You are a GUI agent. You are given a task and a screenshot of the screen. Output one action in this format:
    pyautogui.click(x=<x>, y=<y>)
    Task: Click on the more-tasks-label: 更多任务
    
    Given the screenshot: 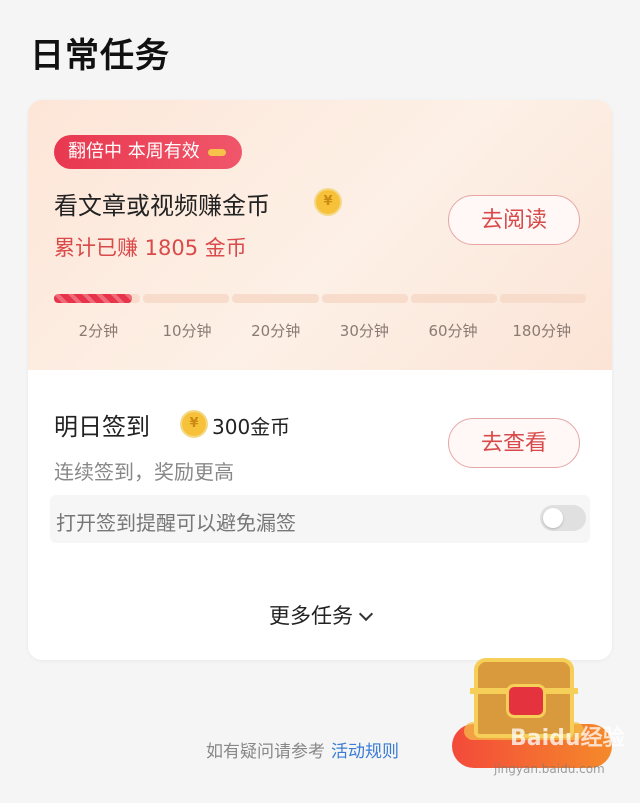 What is the action you would take?
    pyautogui.click(x=311, y=616)
    